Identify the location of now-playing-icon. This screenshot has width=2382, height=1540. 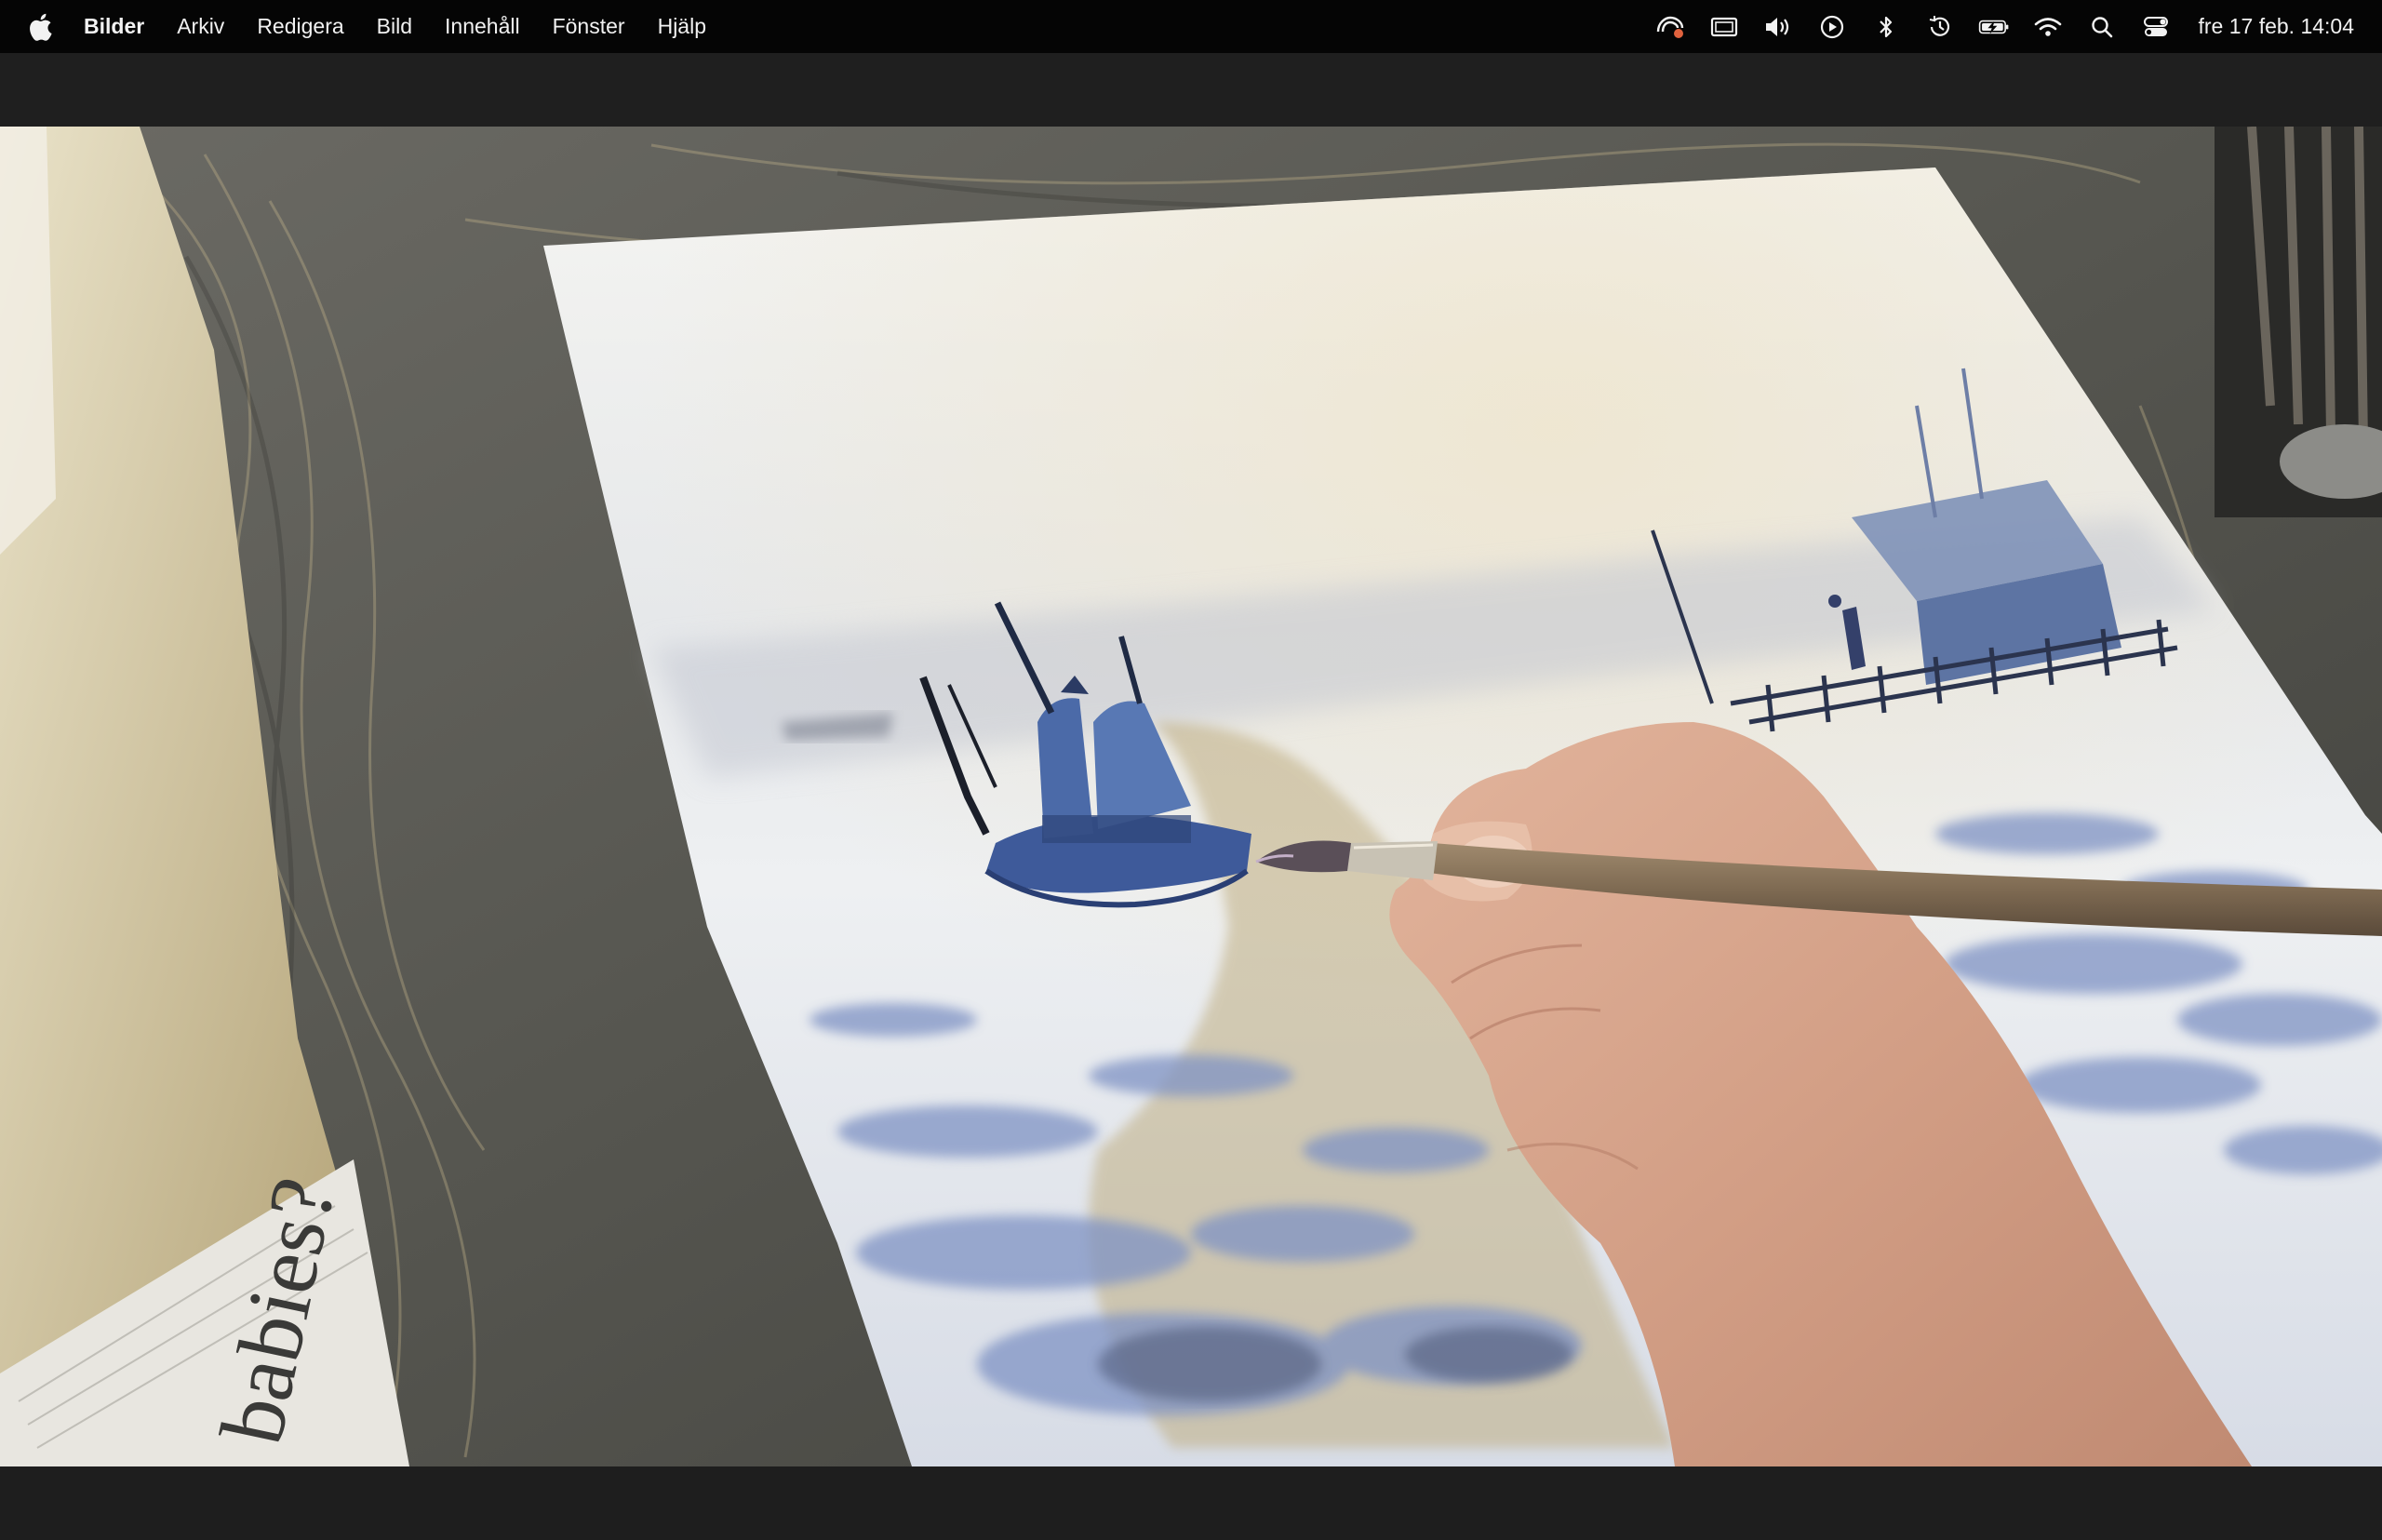
(1832, 27).